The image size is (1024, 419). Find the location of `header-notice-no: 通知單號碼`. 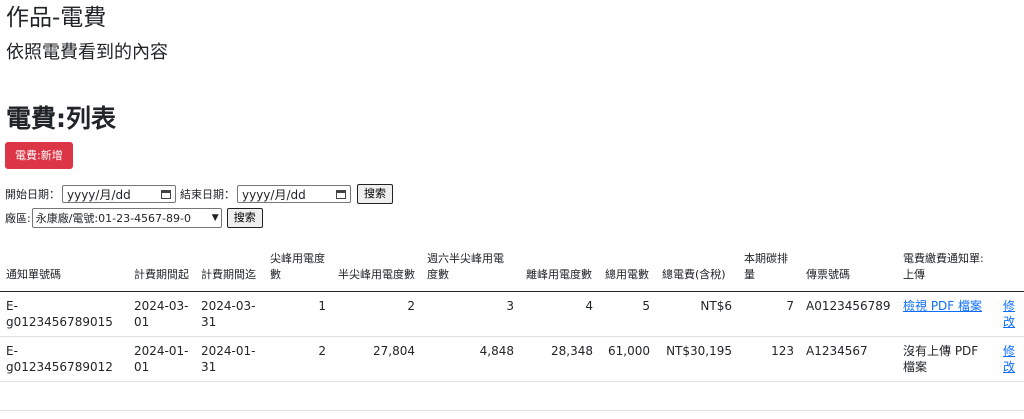

header-notice-no: 通知單號碼 is located at coordinates (64, 270).